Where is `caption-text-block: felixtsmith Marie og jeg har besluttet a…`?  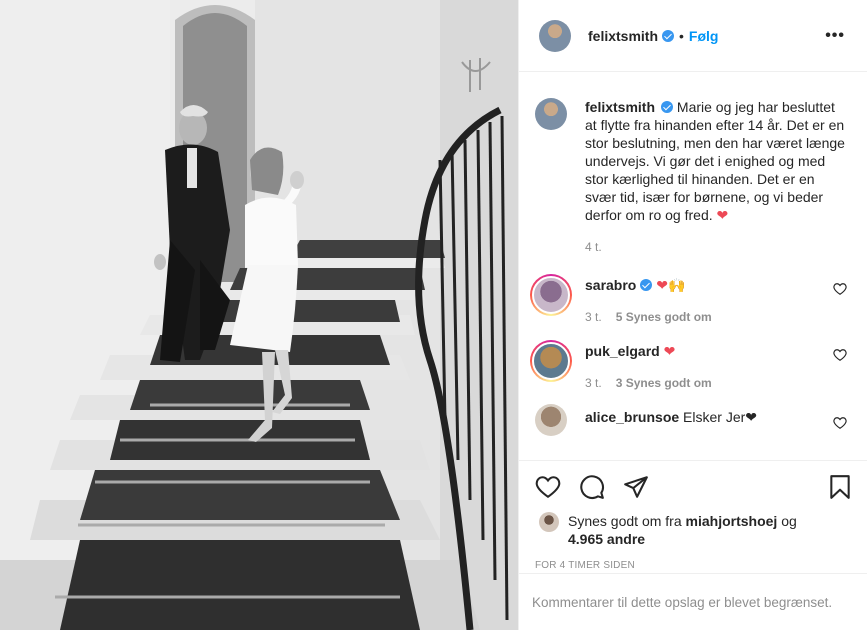
caption-text-block: felixtsmith Marie og jeg har besluttet a… is located at coordinates (716, 161).